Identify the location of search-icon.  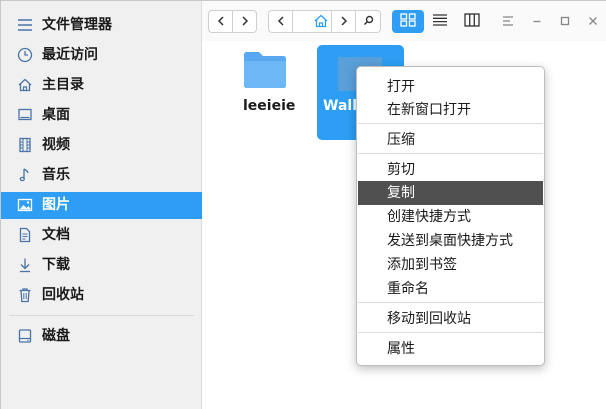
(368, 22).